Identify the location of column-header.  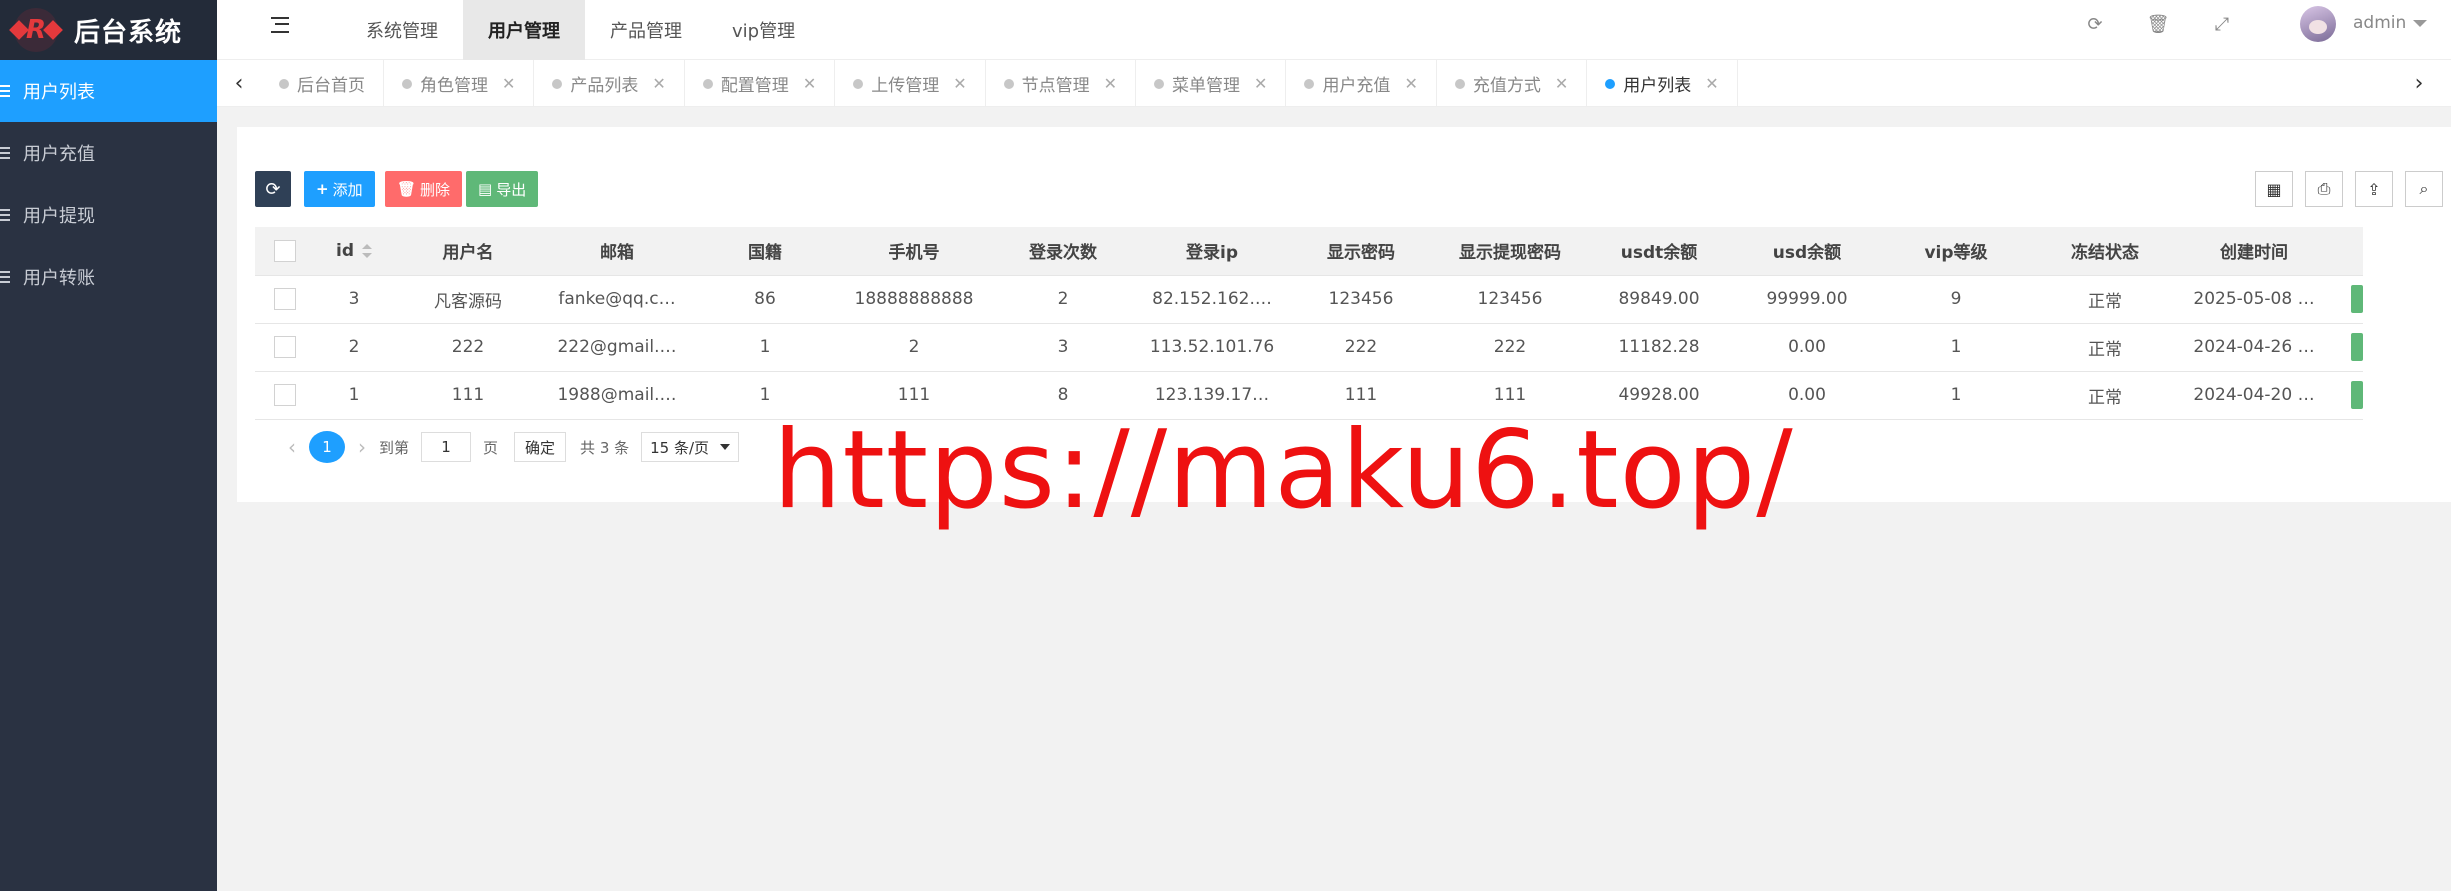
(2346, 251).